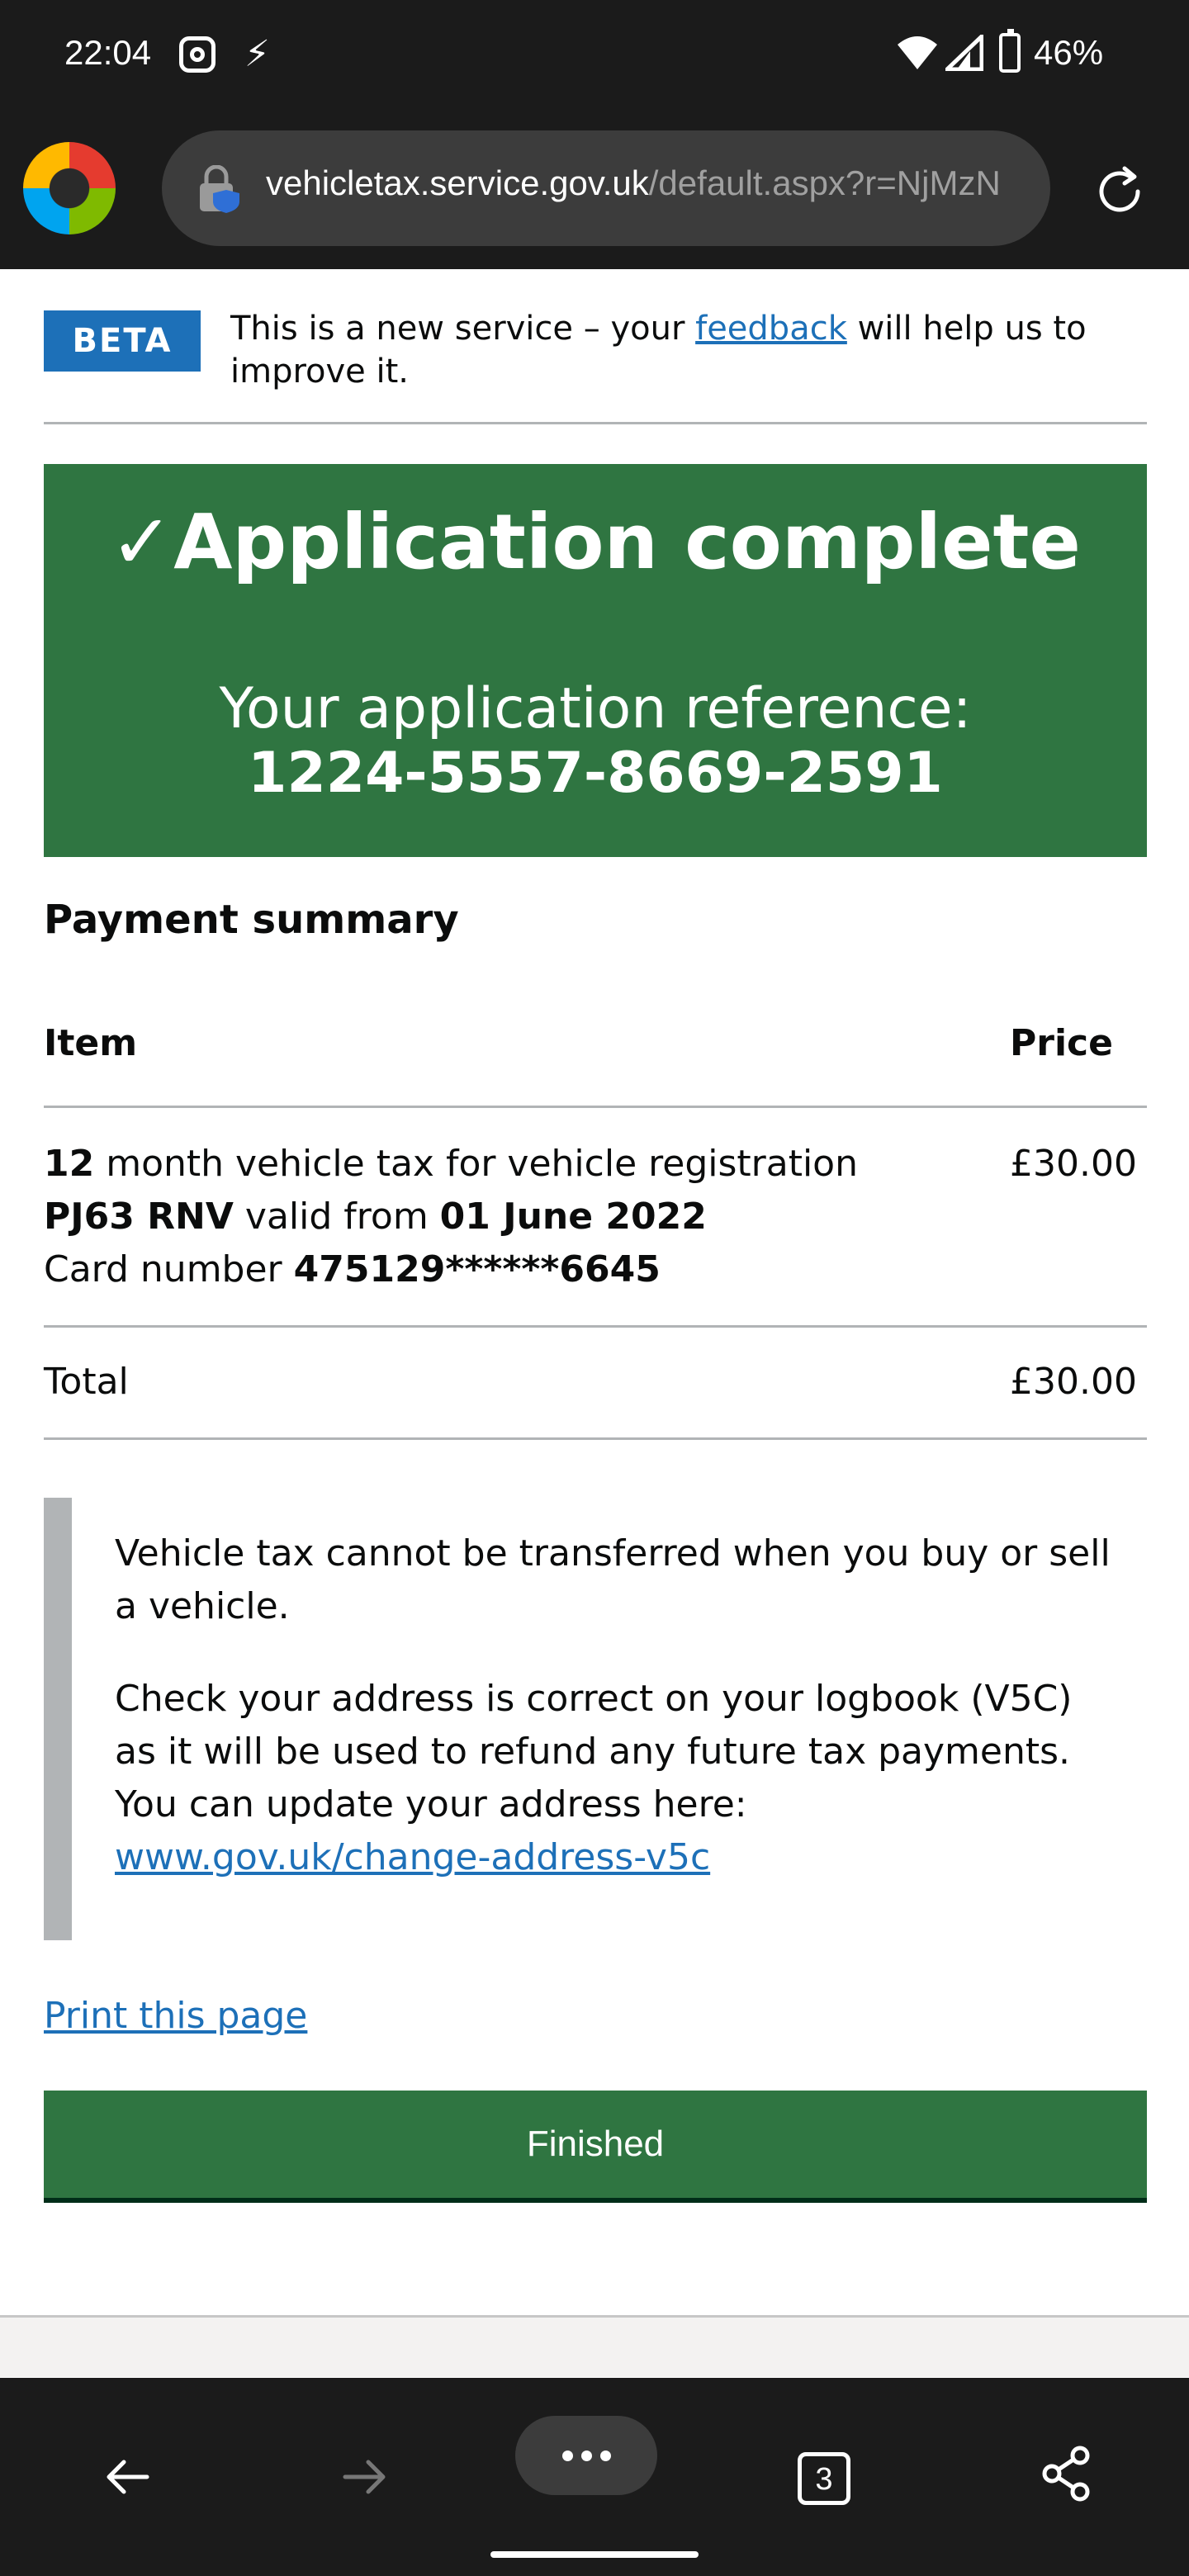  What do you see at coordinates (142, 542) in the screenshot?
I see `checkmark-icon: ✓` at bounding box center [142, 542].